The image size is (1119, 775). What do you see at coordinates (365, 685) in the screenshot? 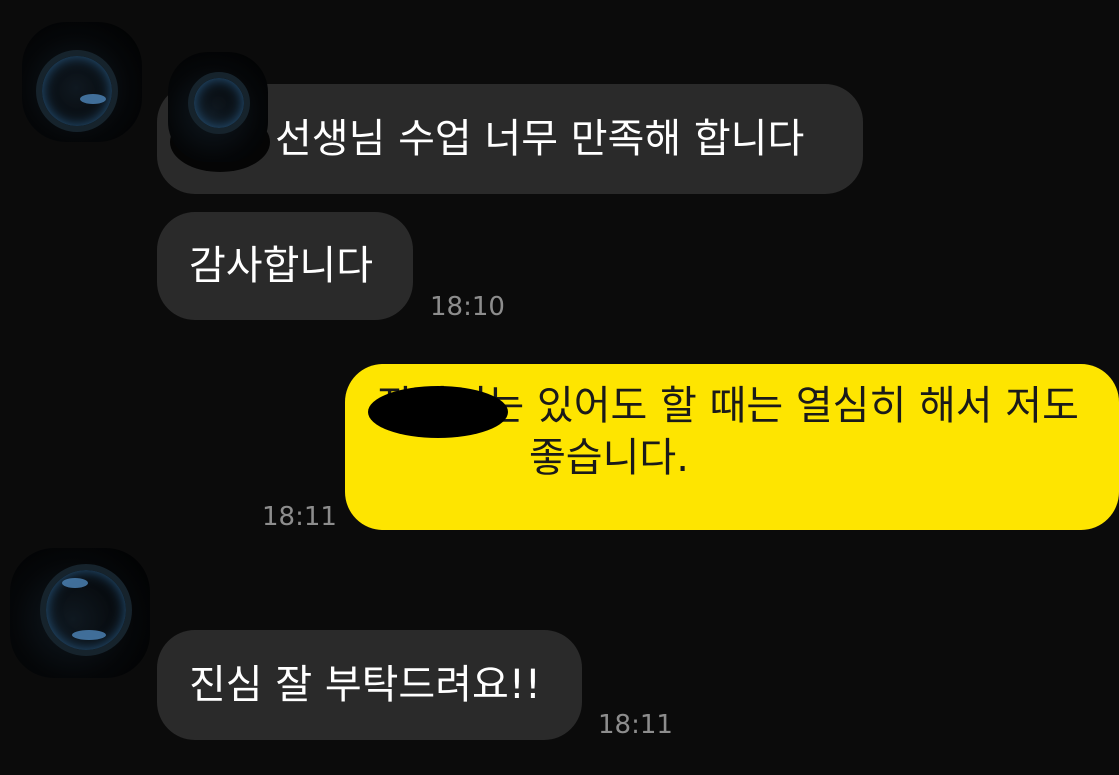
I see `message-text: 진심 잘 부탁드려요!!` at bounding box center [365, 685].